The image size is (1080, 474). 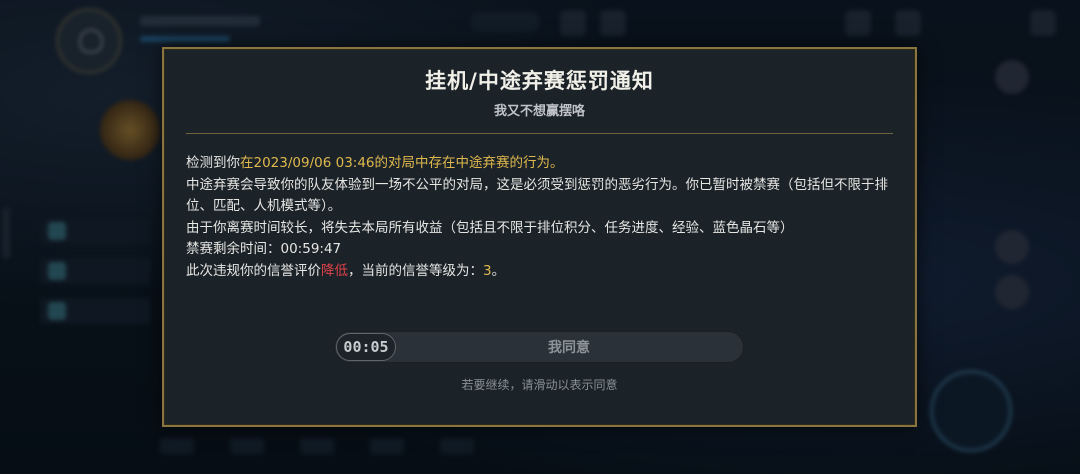 What do you see at coordinates (264, 249) in the screenshot?
I see `ban-remaining-time: 禁赛剩余时间：00:59:47` at bounding box center [264, 249].